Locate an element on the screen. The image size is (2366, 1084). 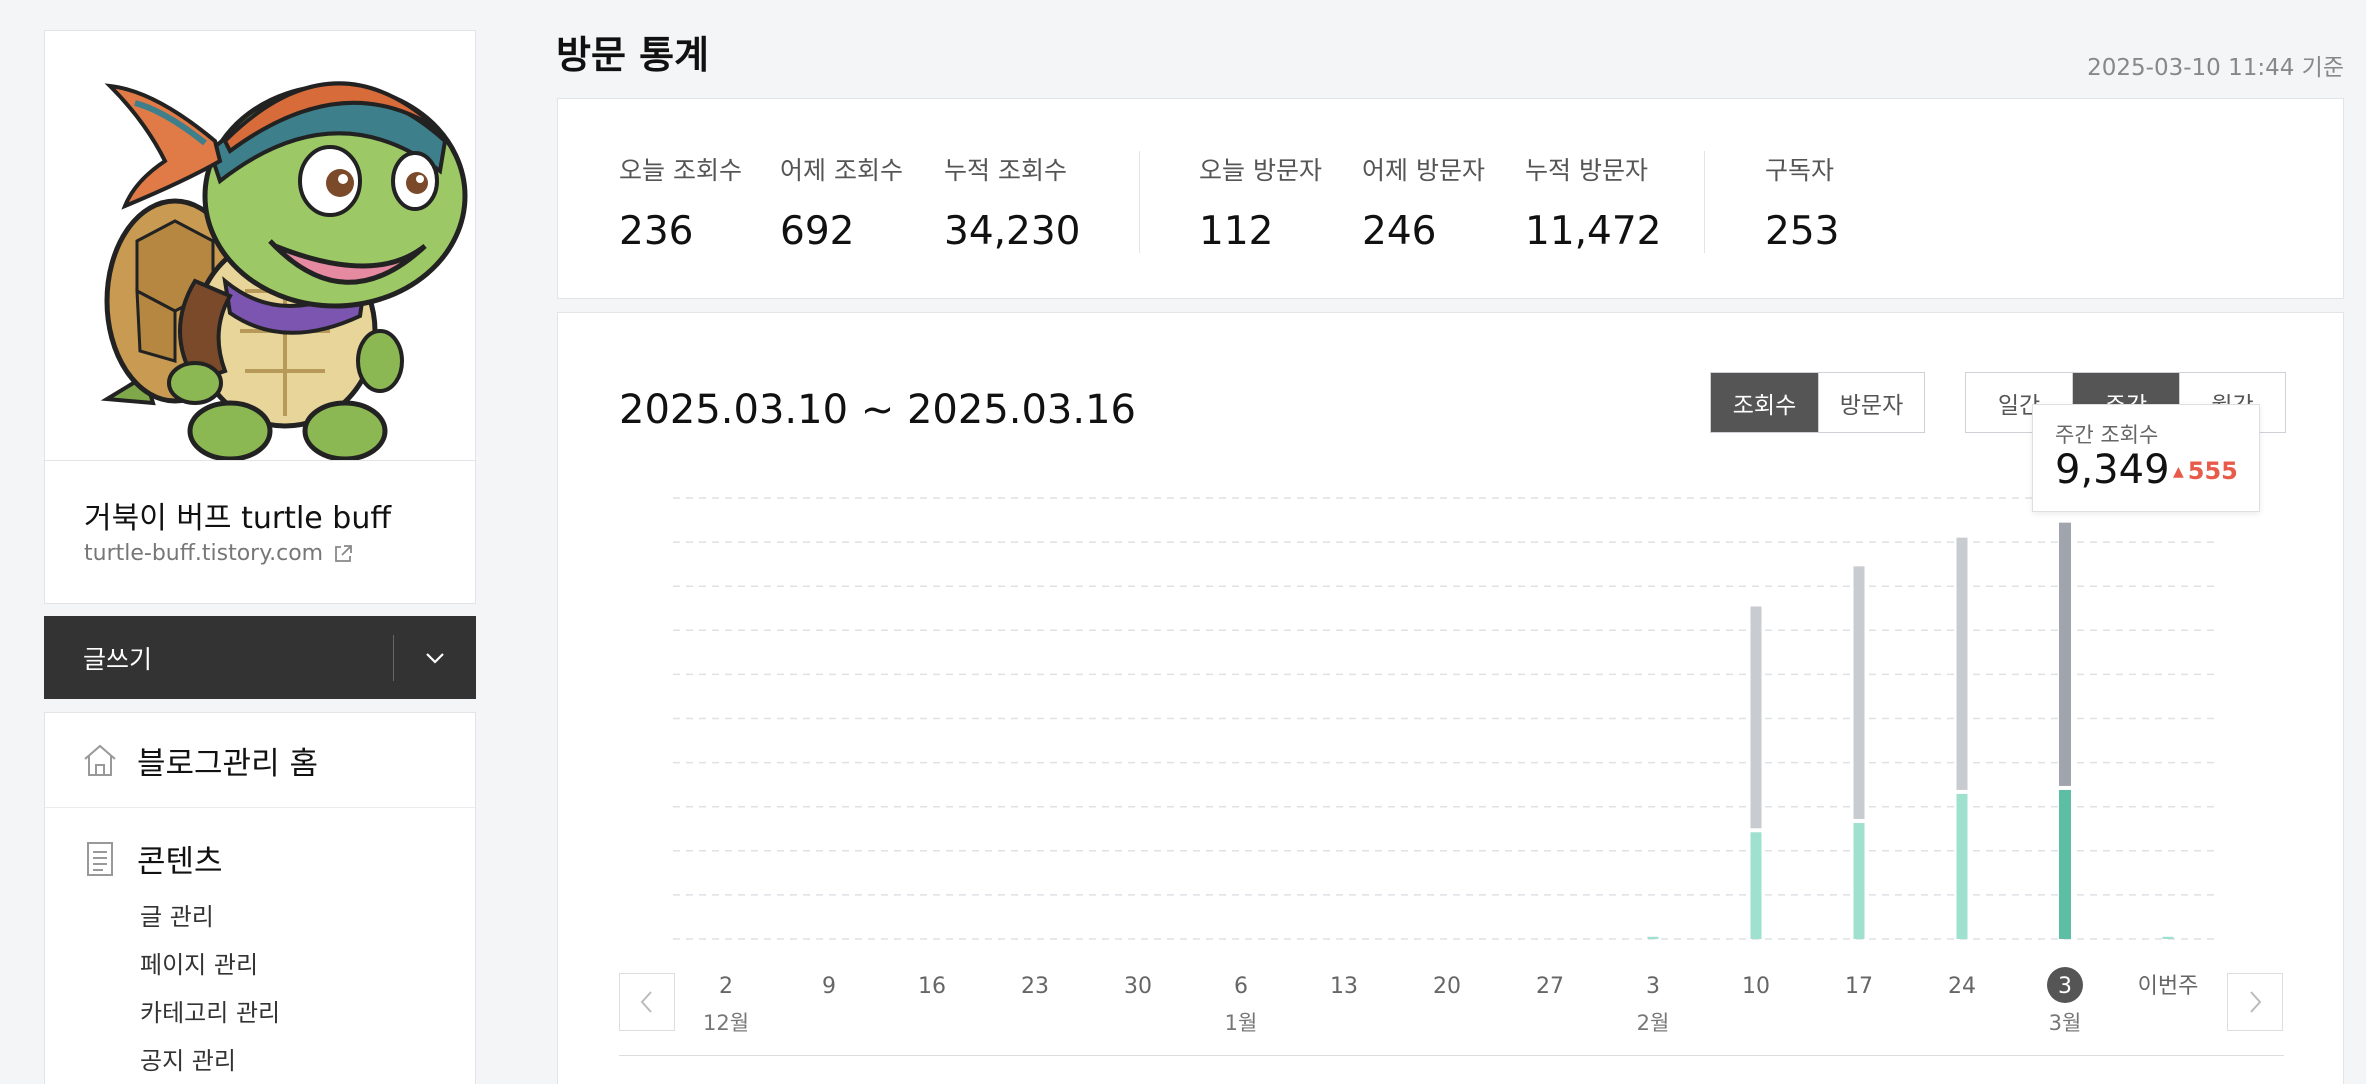
avatar is located at coordinates (260, 246).